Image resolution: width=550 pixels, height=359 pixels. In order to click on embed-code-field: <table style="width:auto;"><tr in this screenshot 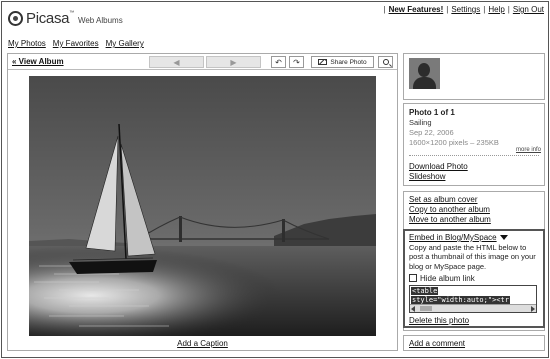, I will do `click(473, 298)`.